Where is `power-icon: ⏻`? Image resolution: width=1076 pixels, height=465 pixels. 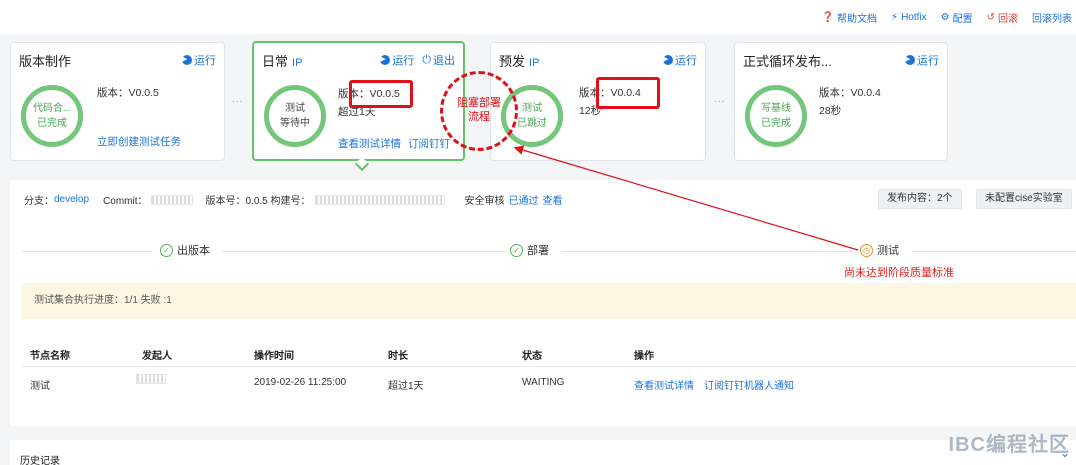 power-icon: ⏻ is located at coordinates (426, 59).